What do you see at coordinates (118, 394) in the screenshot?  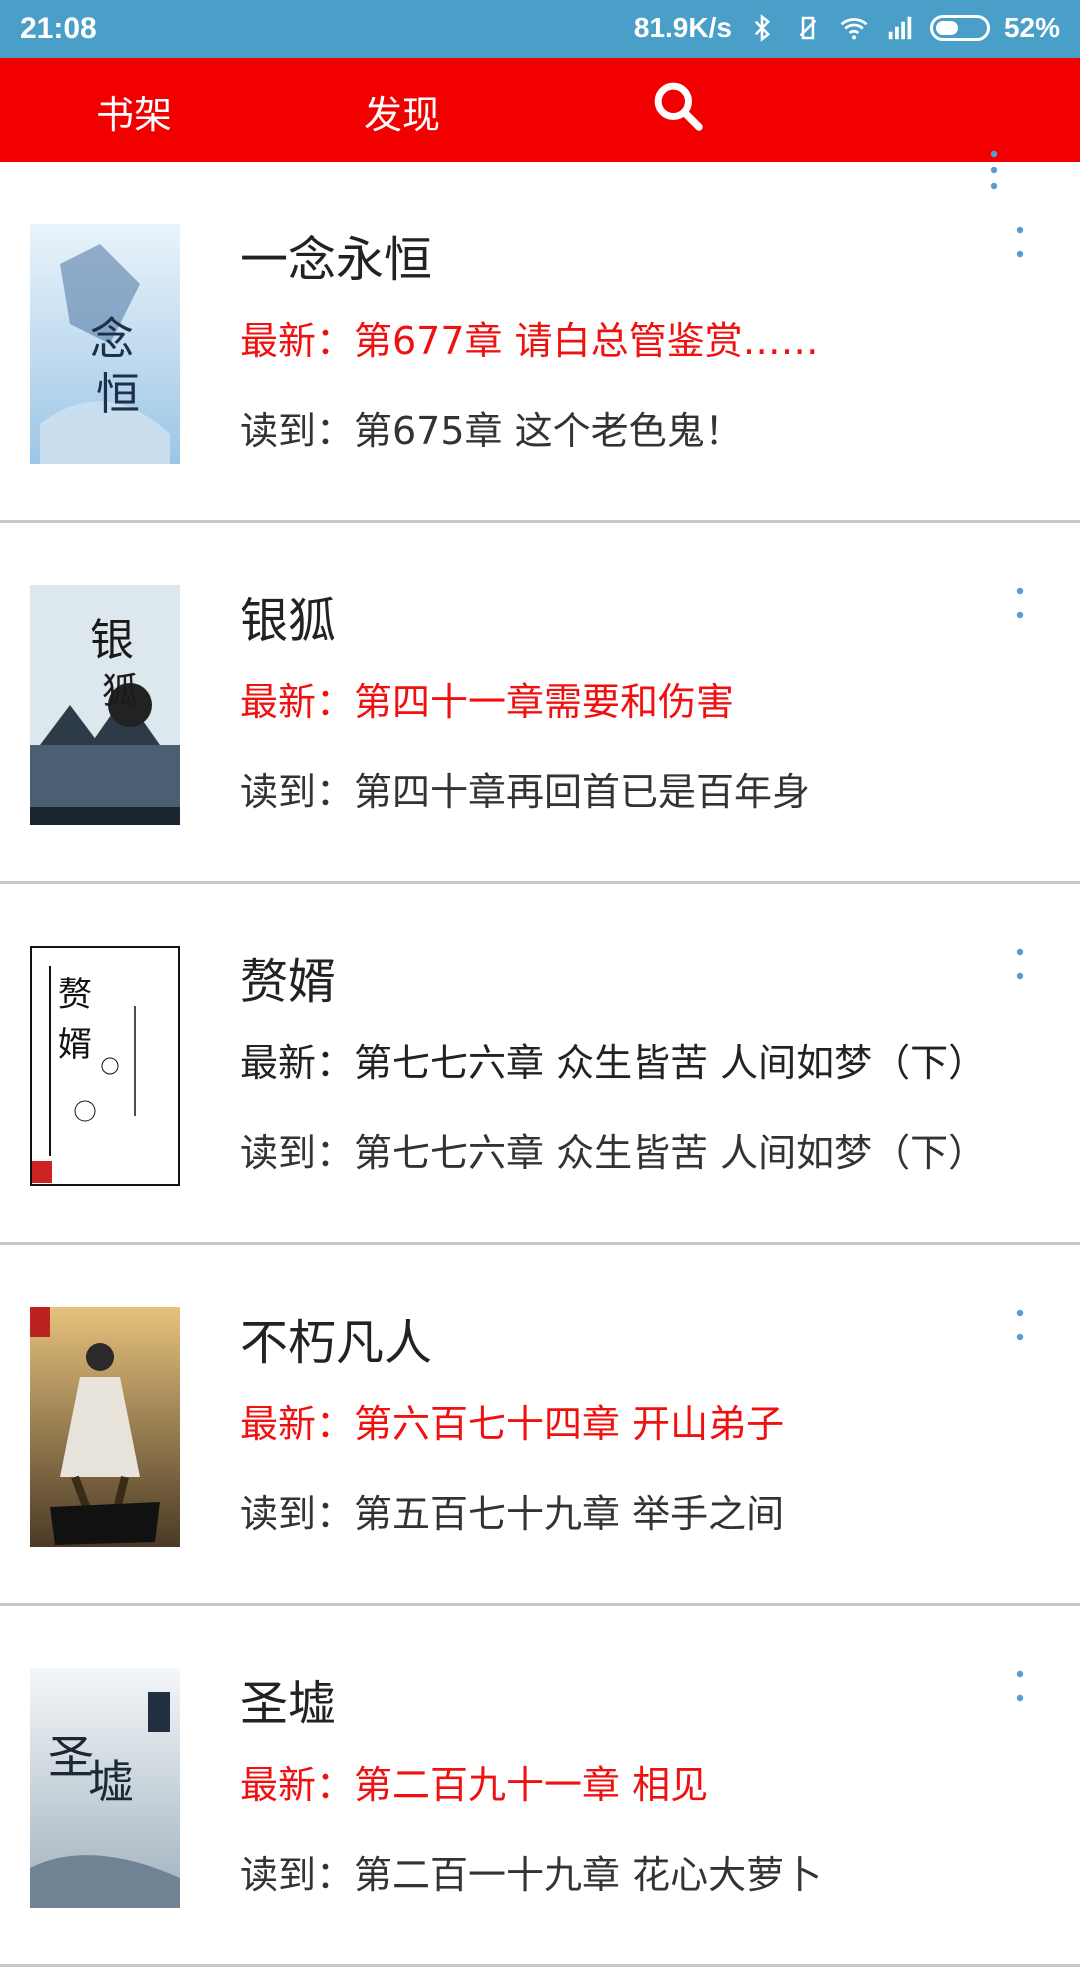 I see `svg-text: 恒` at bounding box center [118, 394].